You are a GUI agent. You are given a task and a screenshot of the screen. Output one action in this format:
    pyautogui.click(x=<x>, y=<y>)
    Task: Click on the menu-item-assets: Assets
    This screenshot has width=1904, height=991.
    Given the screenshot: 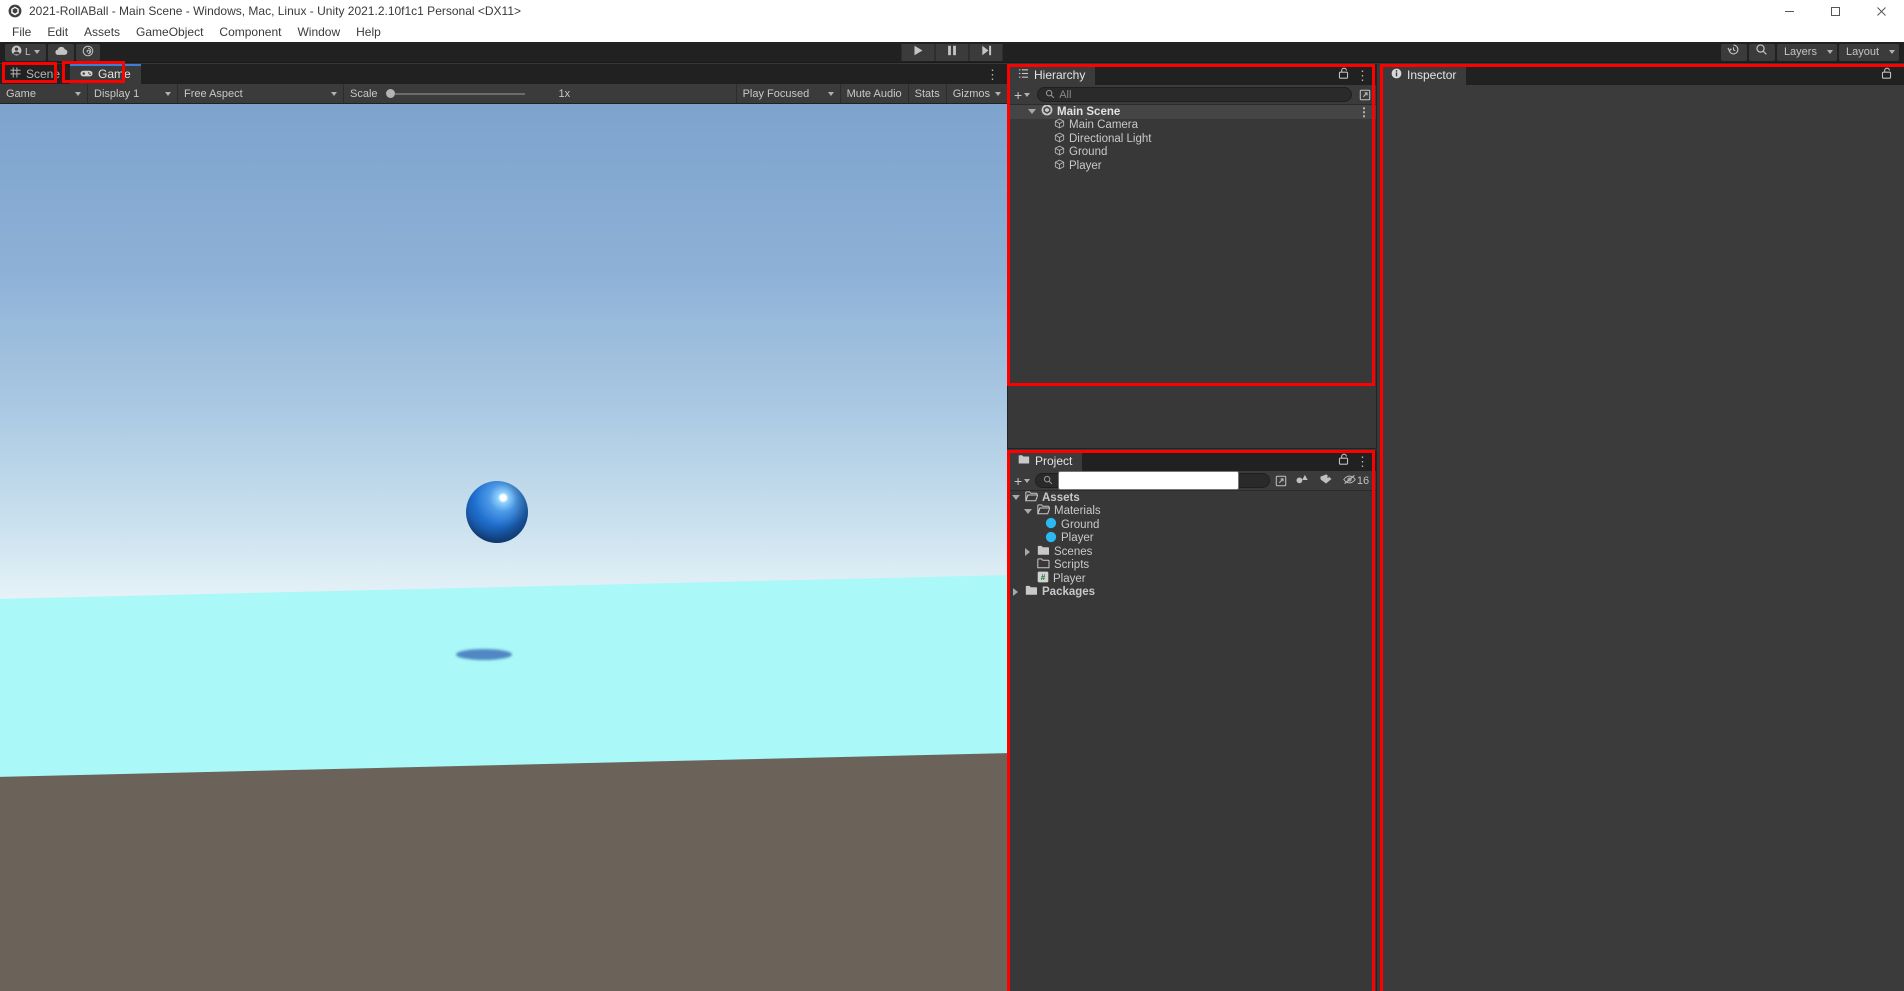 What is the action you would take?
    pyautogui.click(x=102, y=32)
    